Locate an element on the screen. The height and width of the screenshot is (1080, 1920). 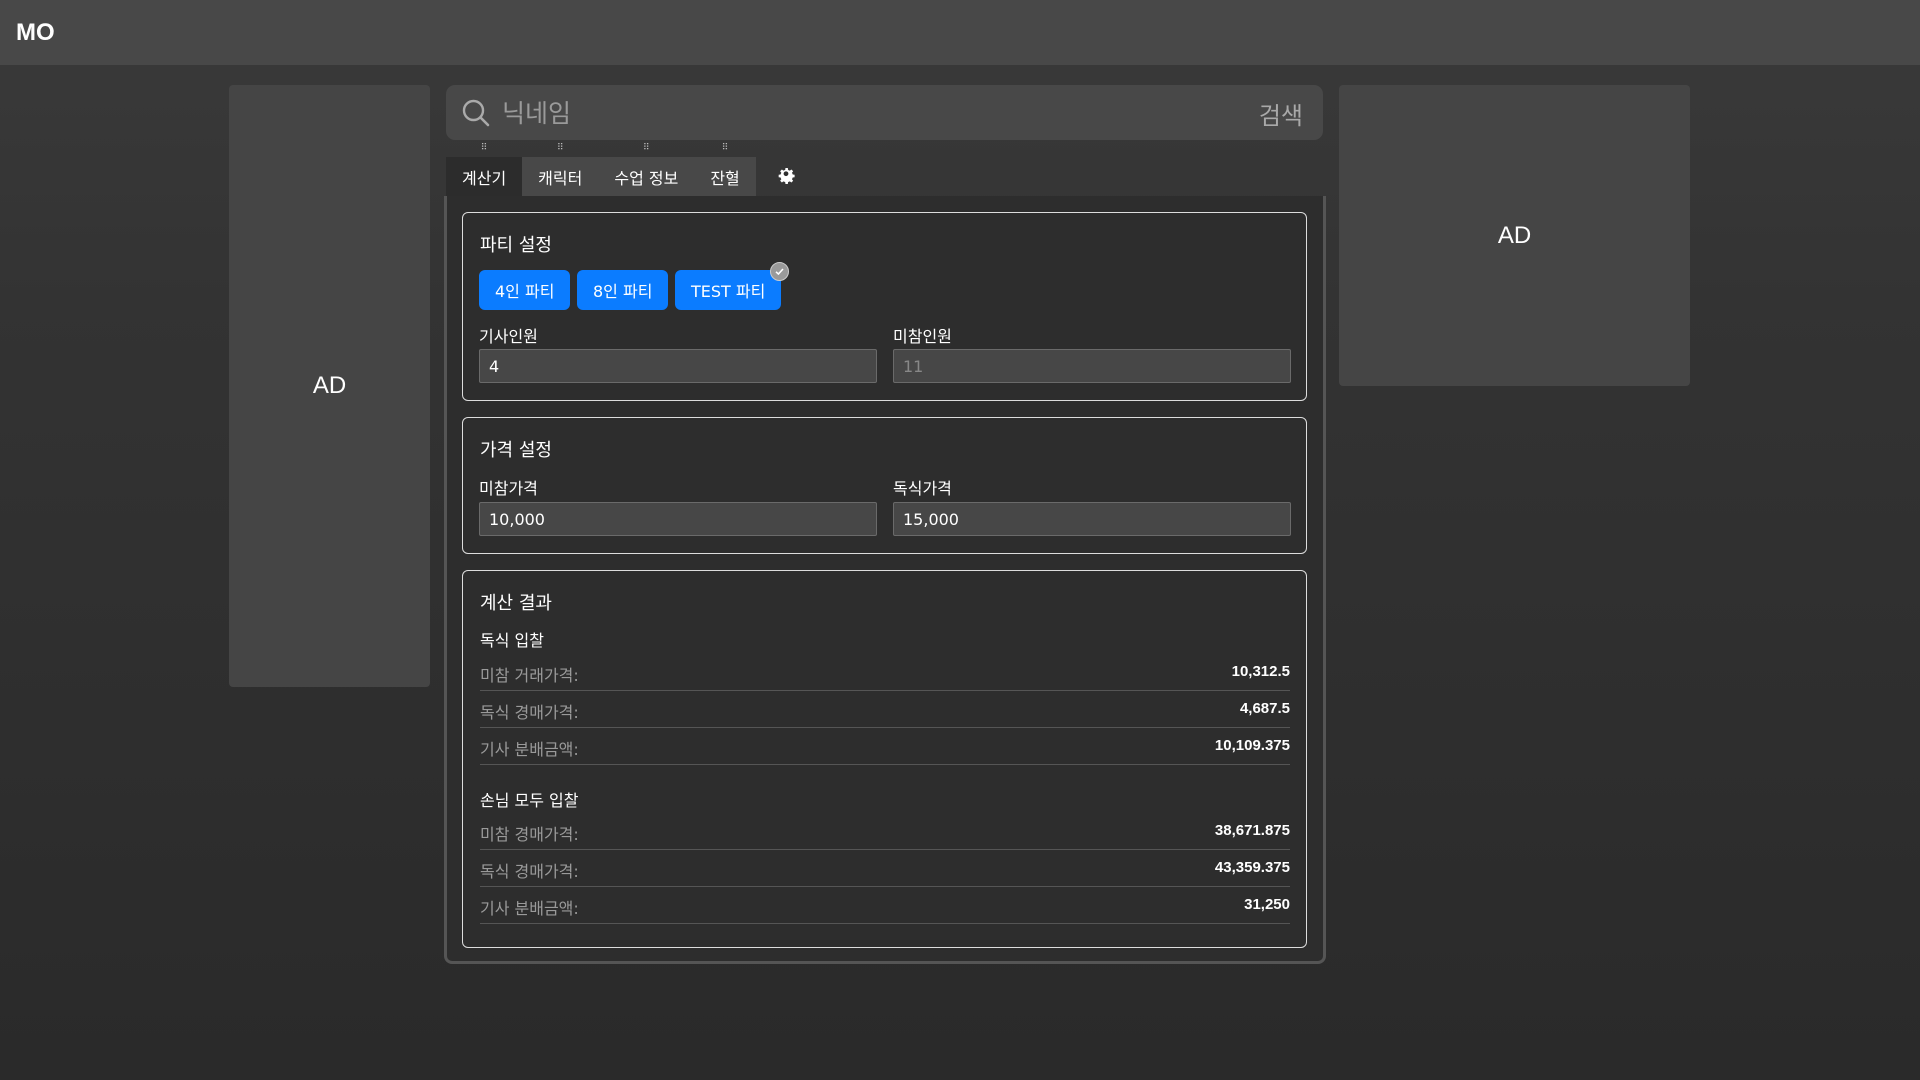
party-test-label: TEST 파티 is located at coordinates (728, 291).